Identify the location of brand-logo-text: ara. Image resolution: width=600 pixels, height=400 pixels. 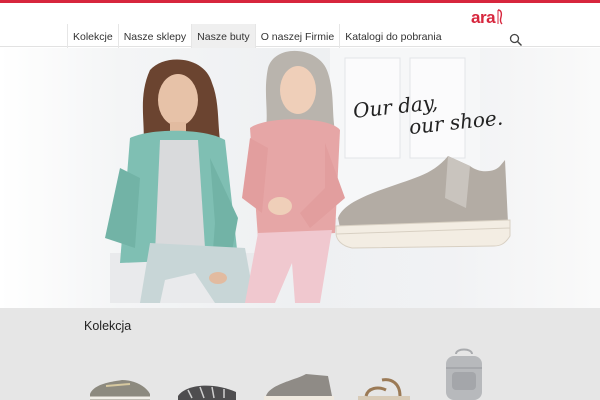
(483, 17).